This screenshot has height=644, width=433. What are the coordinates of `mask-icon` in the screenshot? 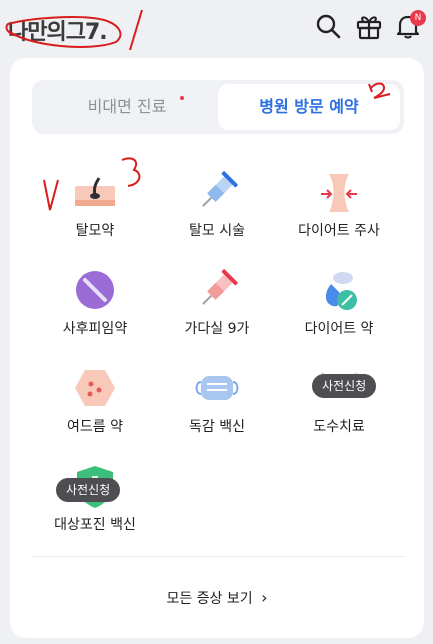 It's located at (217, 388).